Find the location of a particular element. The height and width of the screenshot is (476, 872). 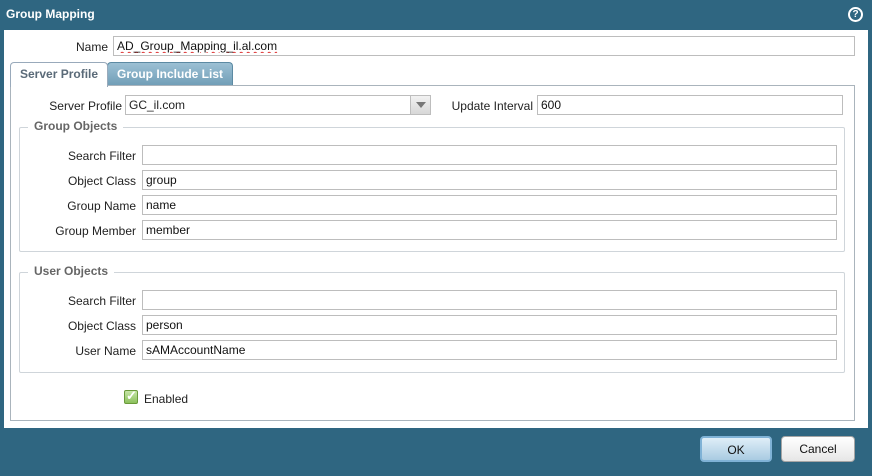

chevron-down-icon is located at coordinates (421, 105).